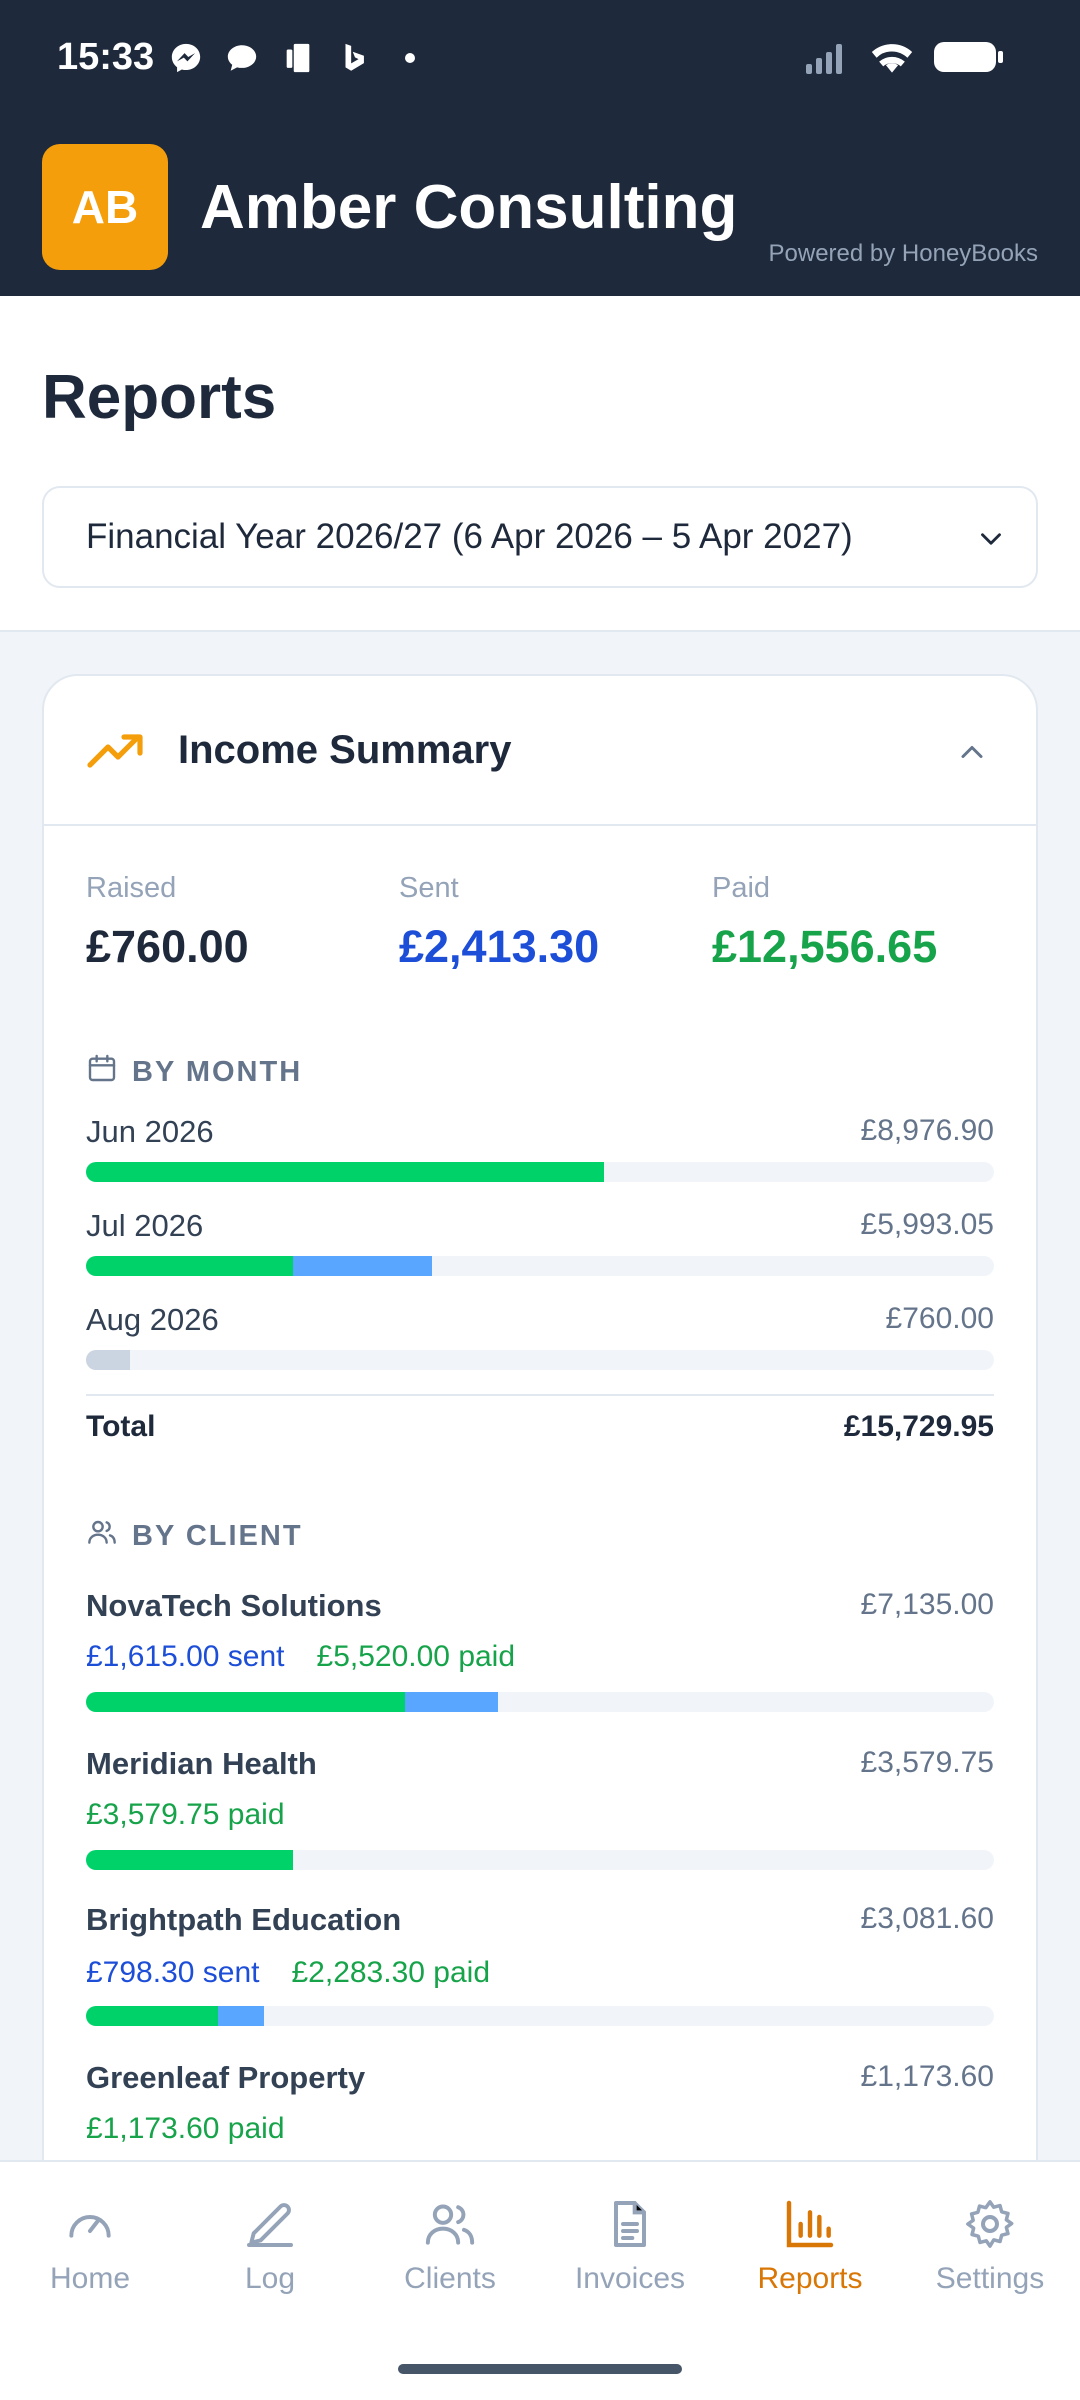  I want to click on brand: AB Amber Consulting, so click(389, 207).